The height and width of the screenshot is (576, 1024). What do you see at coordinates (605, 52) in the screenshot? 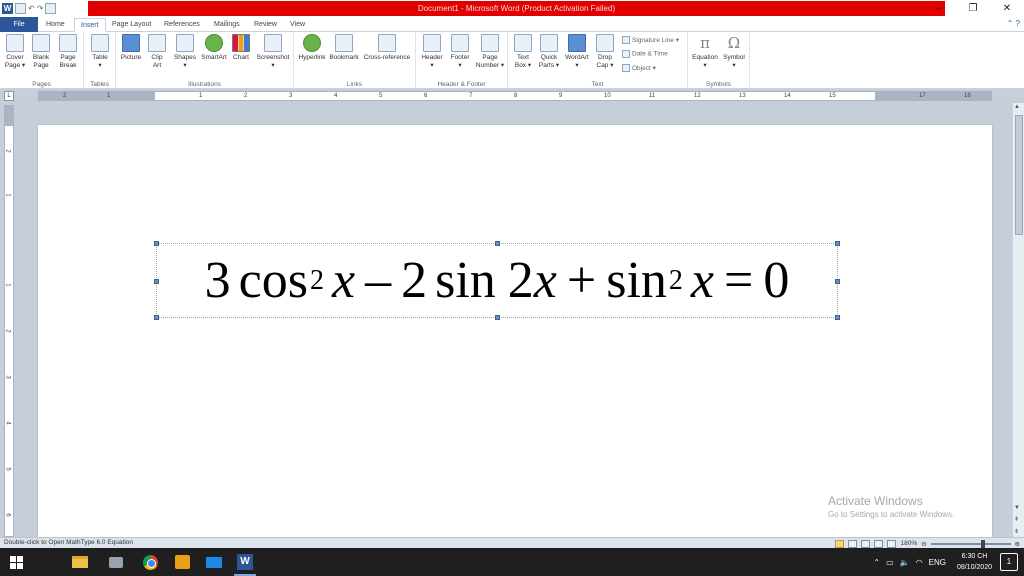
I see `drop-cap-button: Drop Cap ▾` at bounding box center [605, 52].